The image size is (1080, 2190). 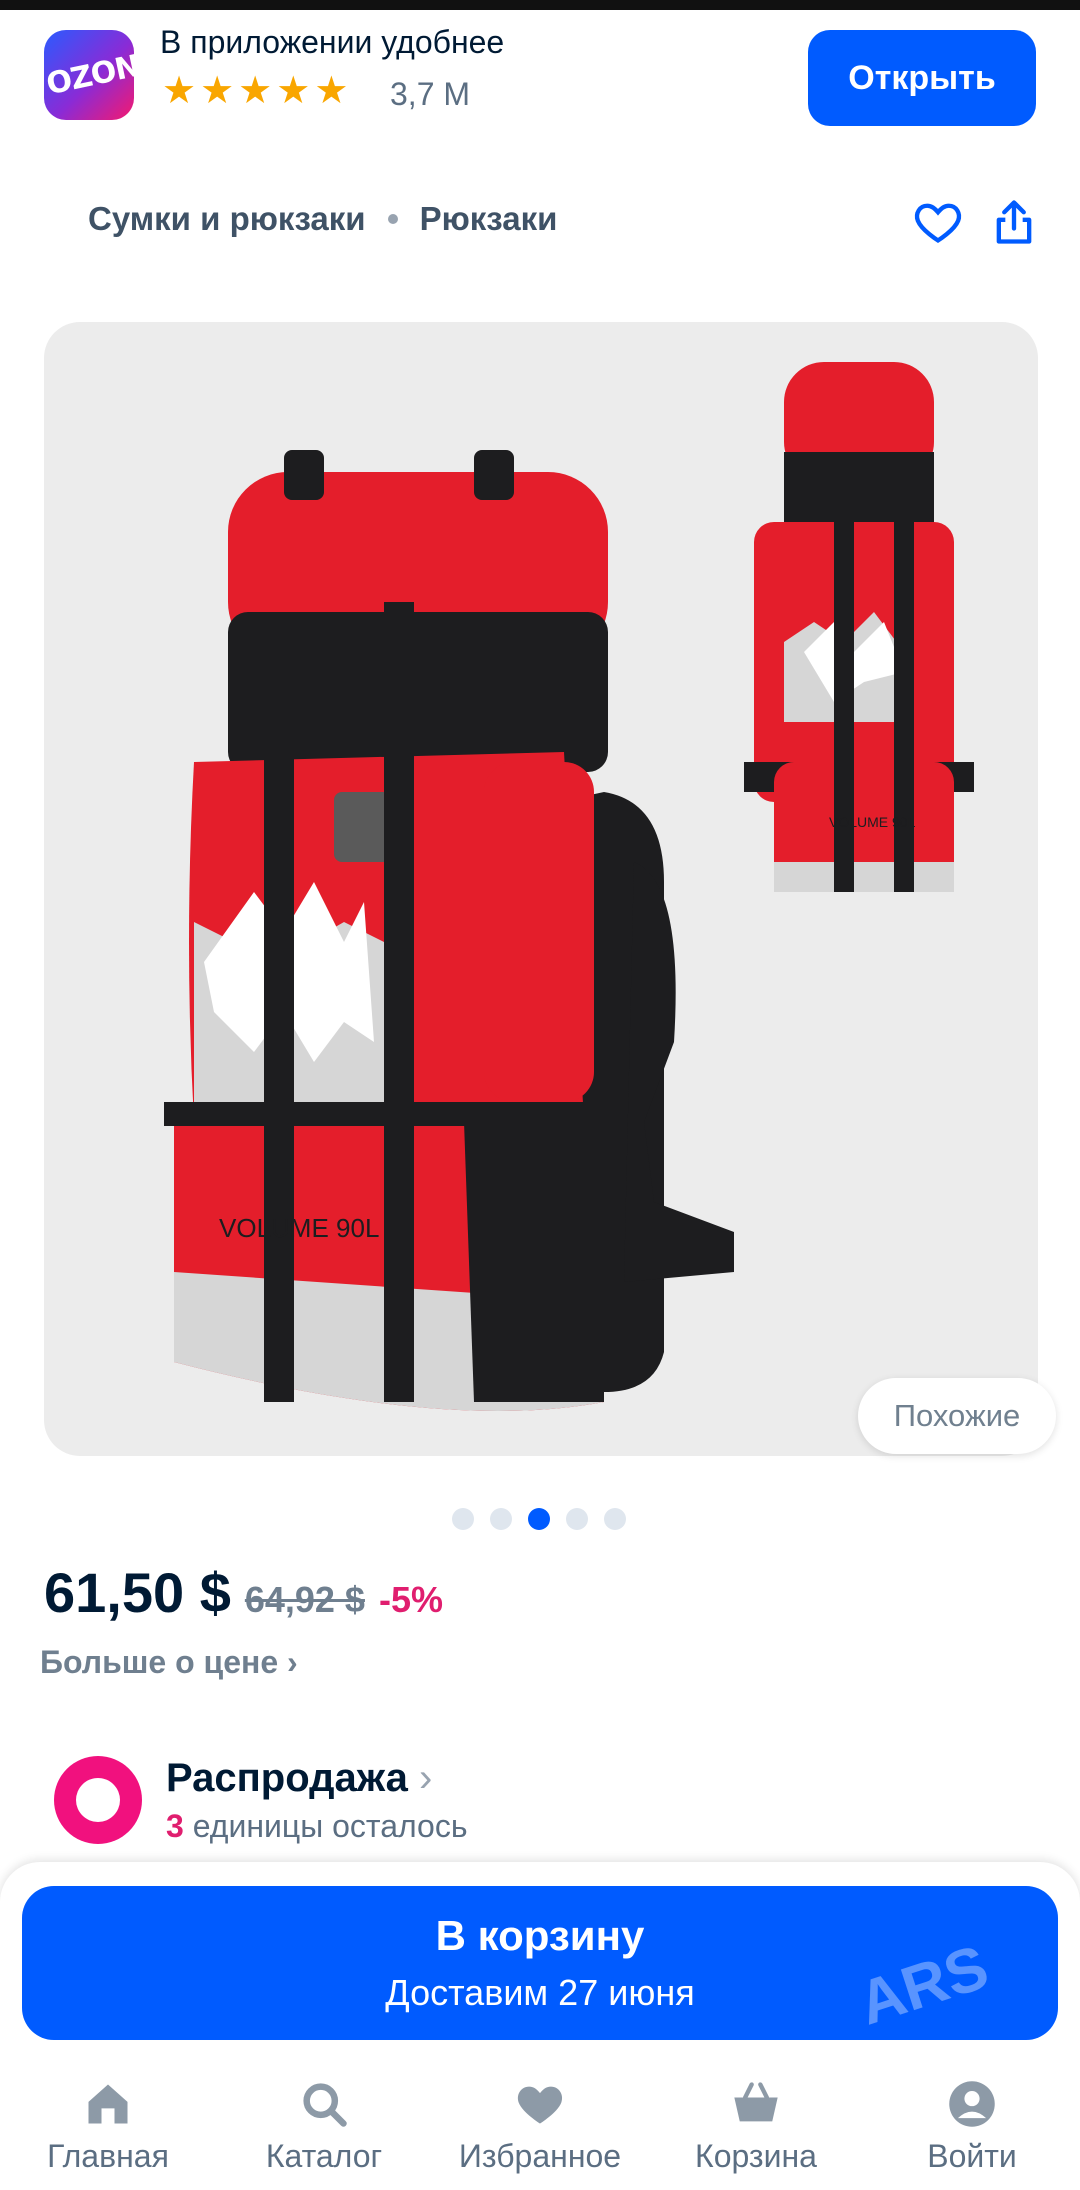 I want to click on home-icon, so click(x=108, y=2104).